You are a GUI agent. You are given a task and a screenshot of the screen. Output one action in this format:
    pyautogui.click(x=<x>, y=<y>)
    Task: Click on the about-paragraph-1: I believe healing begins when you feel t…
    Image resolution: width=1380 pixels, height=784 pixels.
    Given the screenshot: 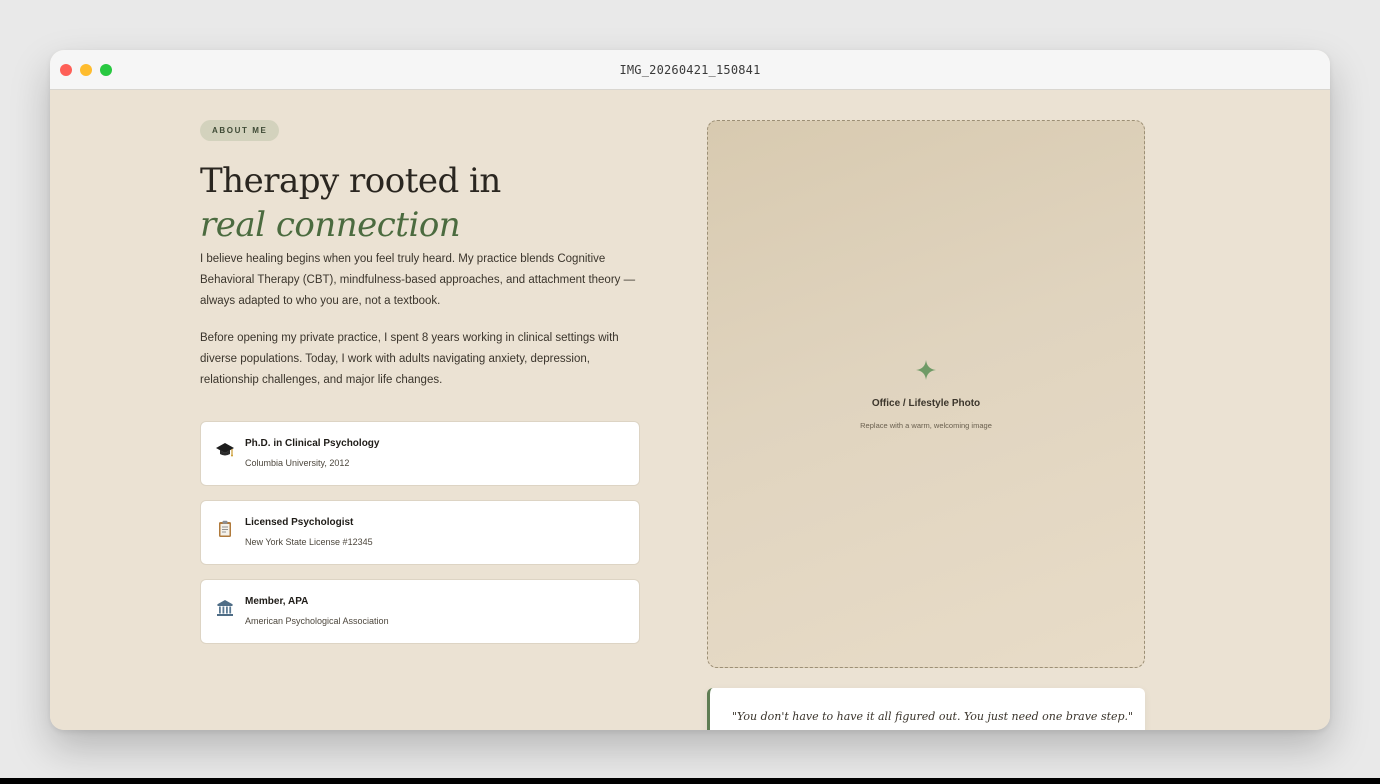 What is the action you would take?
    pyautogui.click(x=418, y=280)
    